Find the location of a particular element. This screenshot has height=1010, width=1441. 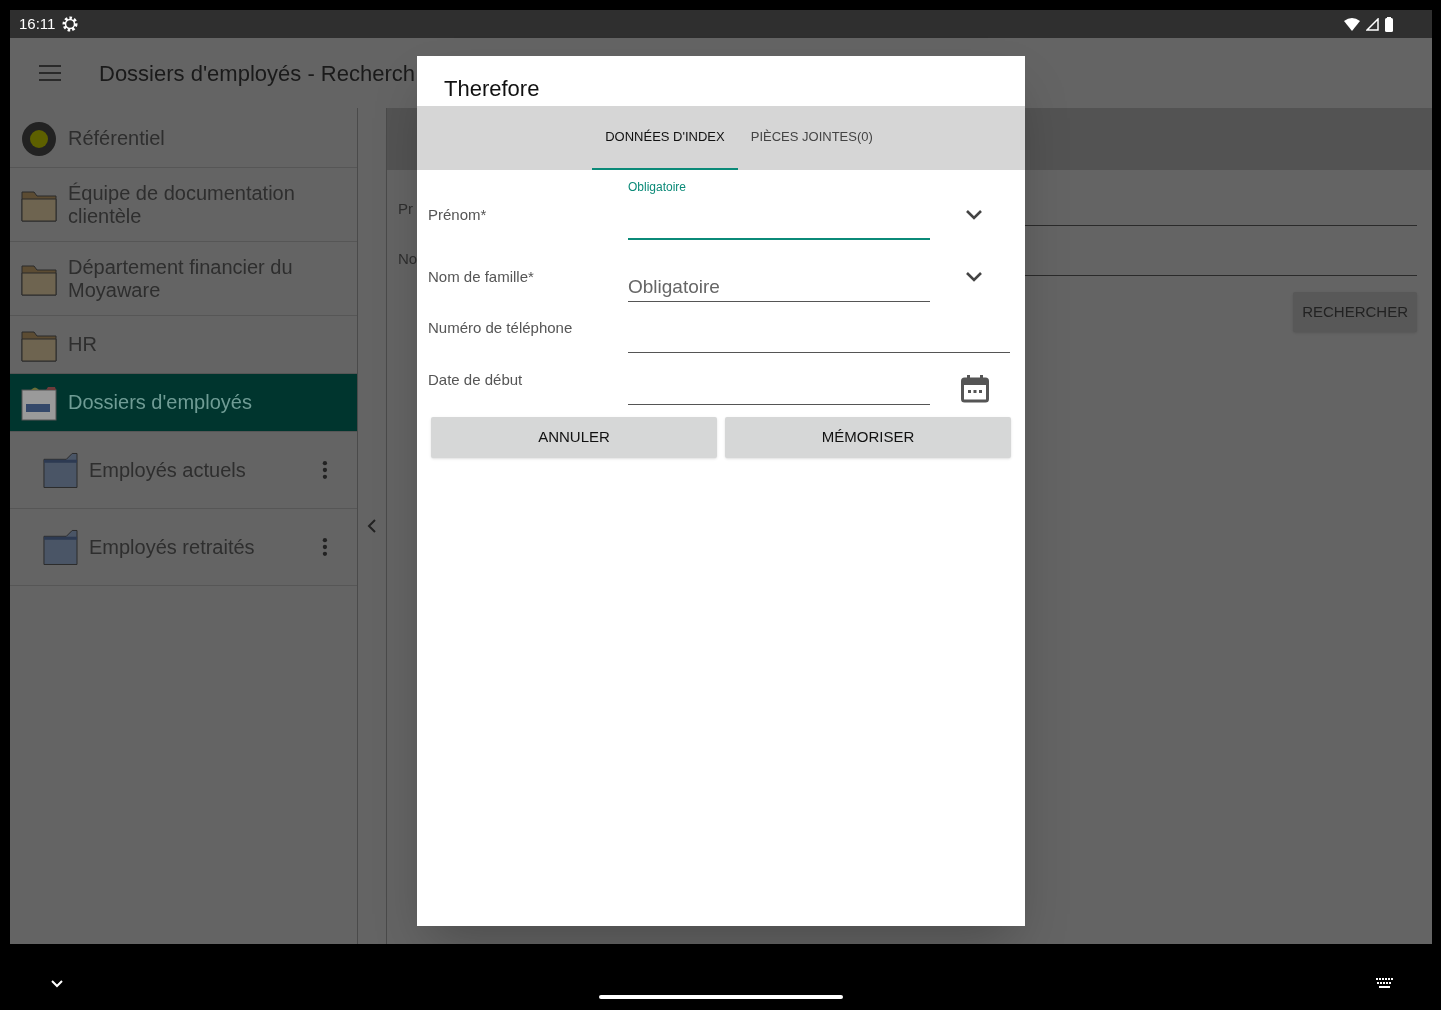

field-label: Date de début is located at coordinates (475, 379).